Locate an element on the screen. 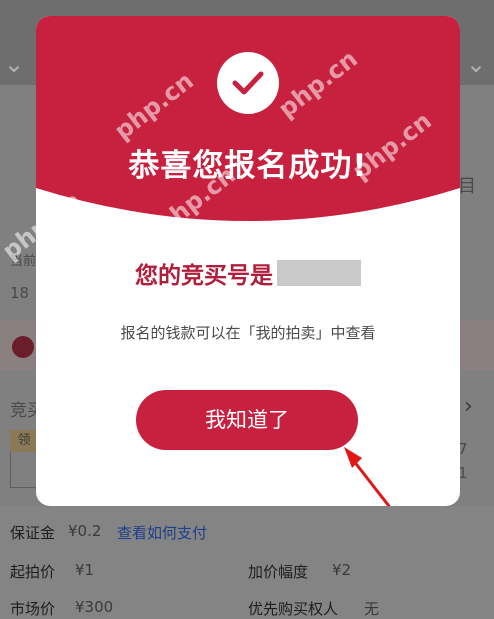  priority-label: 优先购买权人 is located at coordinates (293, 609).